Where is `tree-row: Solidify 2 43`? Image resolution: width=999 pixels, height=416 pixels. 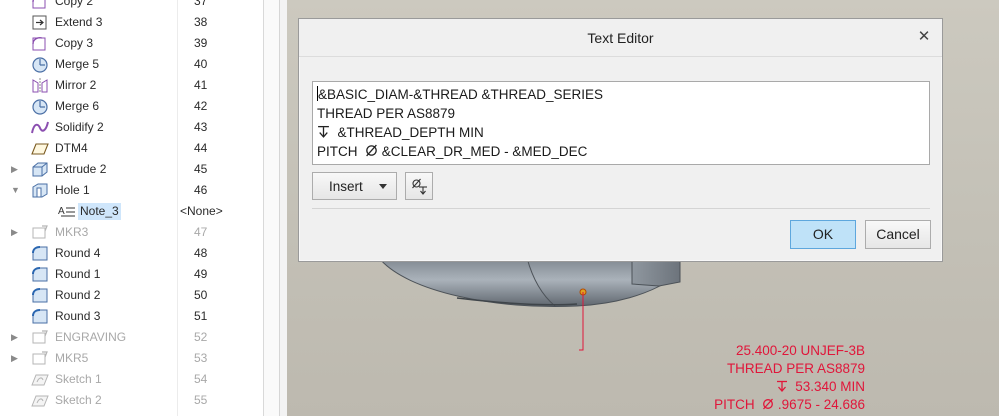
tree-row: Solidify 2 43 is located at coordinates (131, 127).